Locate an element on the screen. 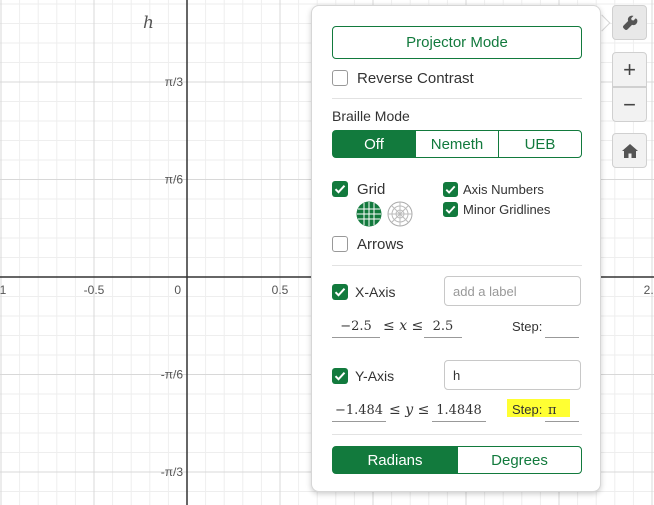 The height and width of the screenshot is (505, 654). minor-gridlines-checkbox is located at coordinates (450, 209).